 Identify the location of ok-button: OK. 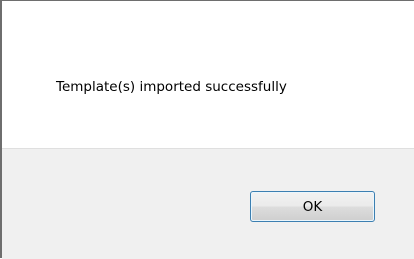
(312, 206).